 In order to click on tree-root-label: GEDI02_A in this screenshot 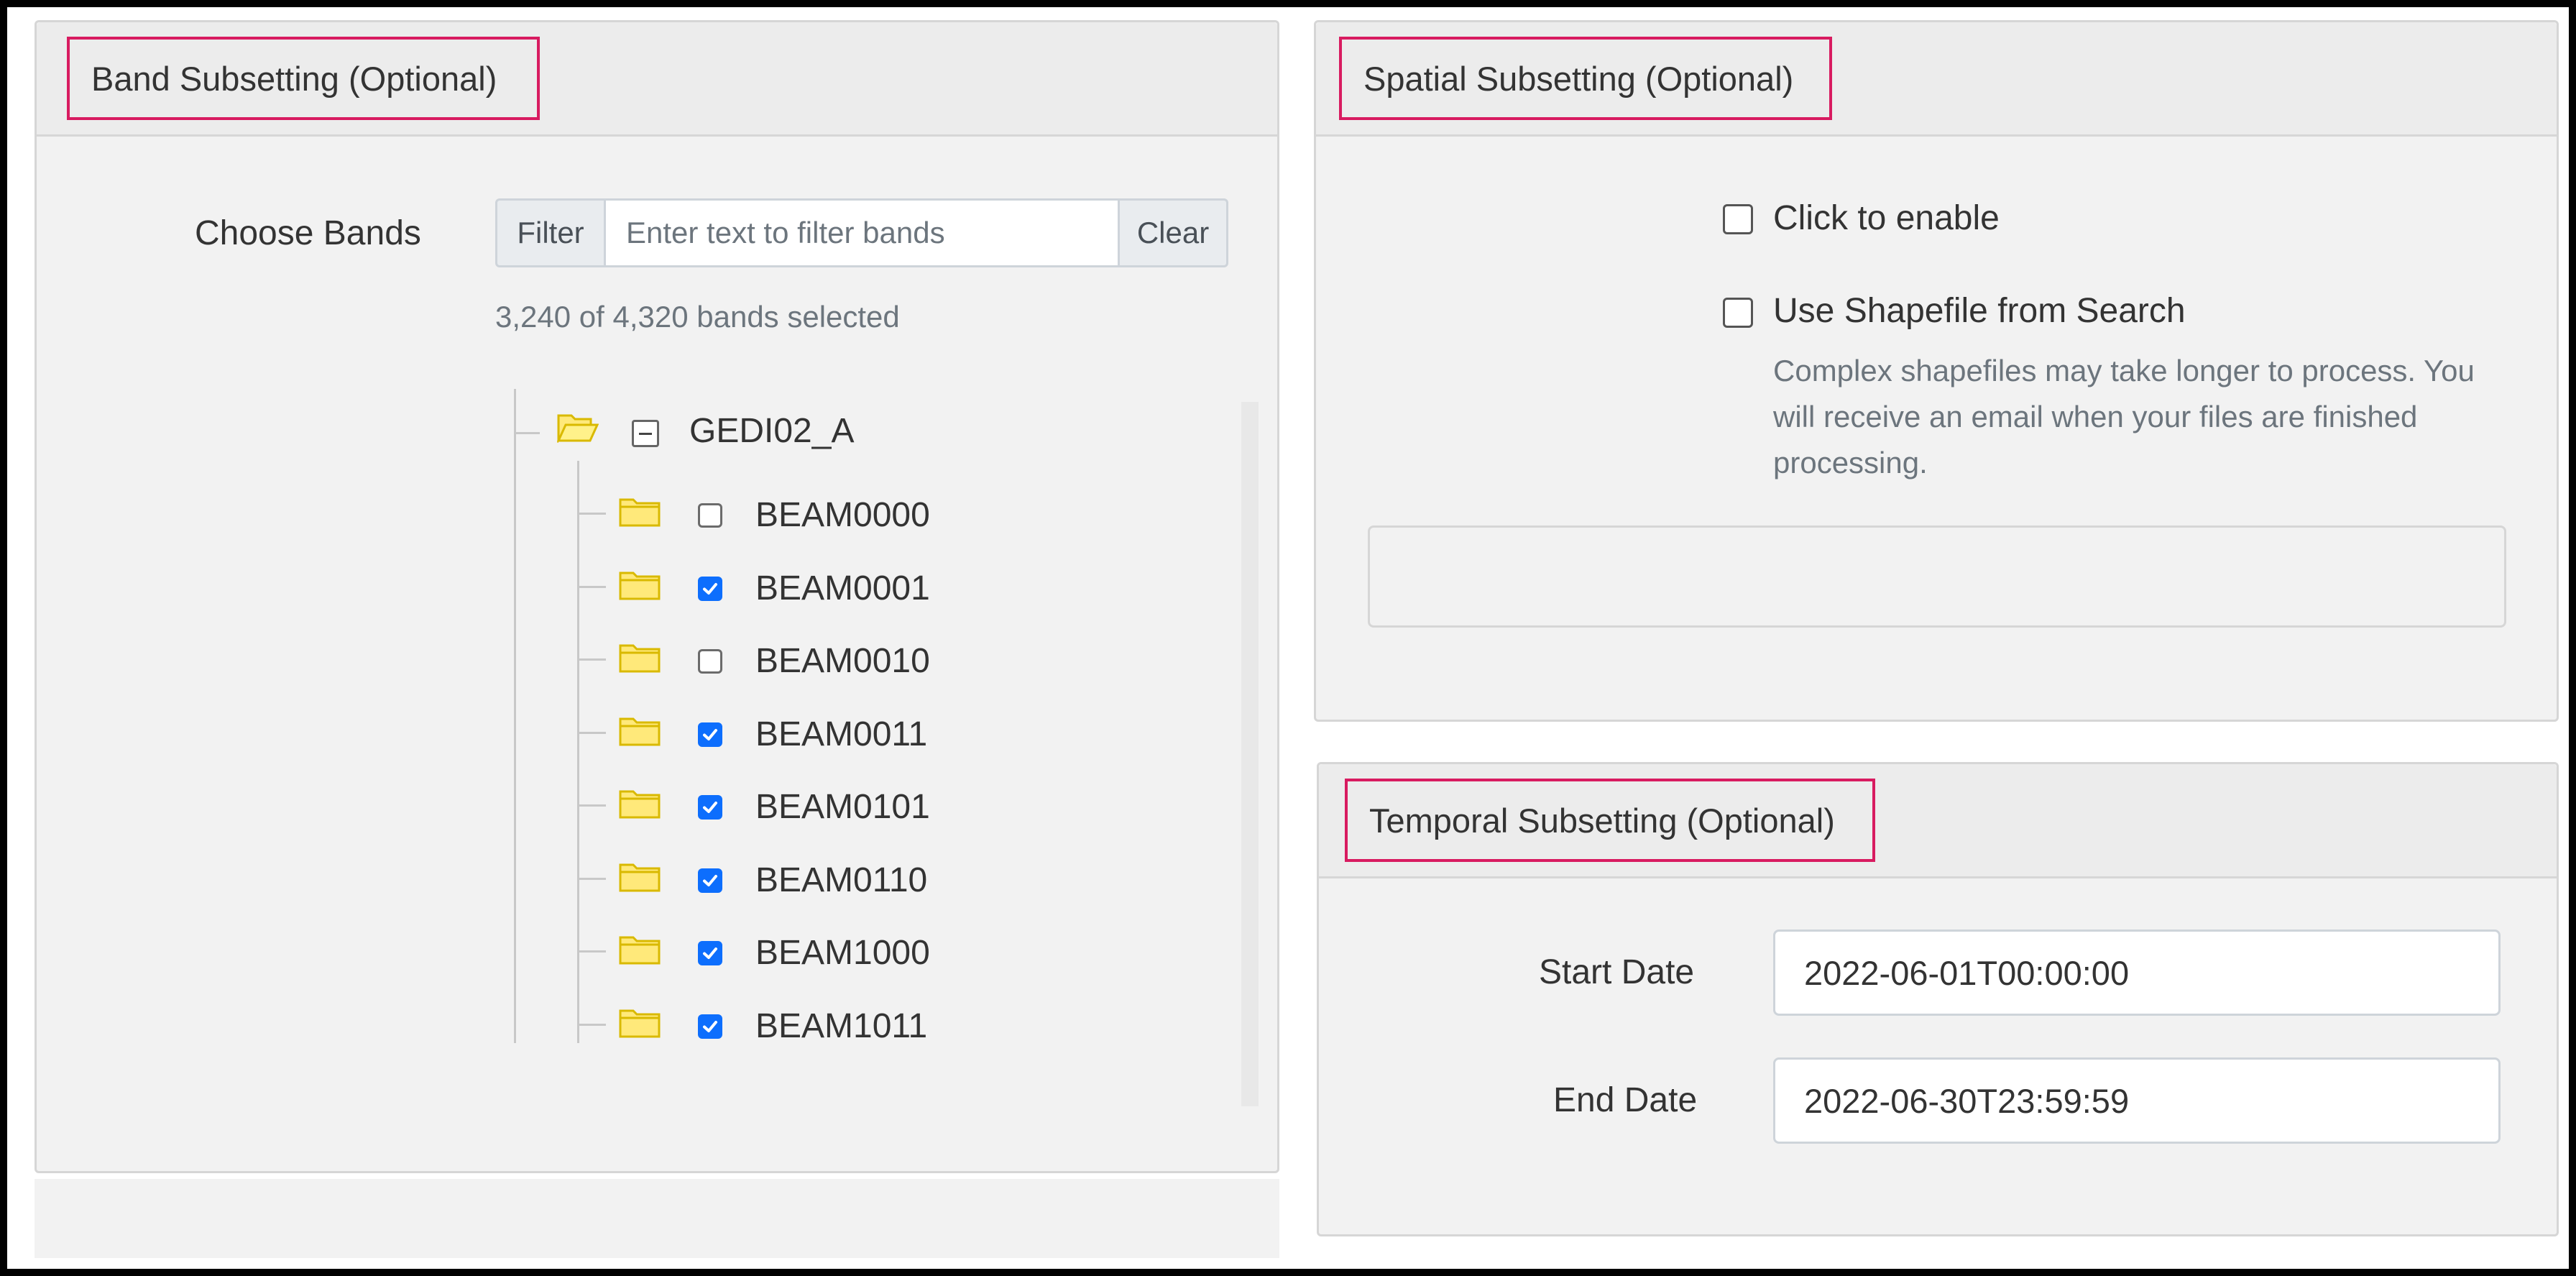, I will do `click(771, 431)`.